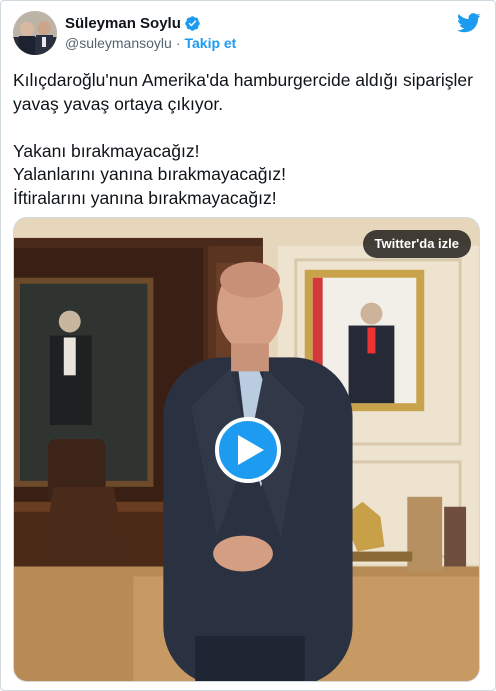  I want to click on author-info: Süleyman Soylu @suleymansoylu · Takip et, so click(150, 32).